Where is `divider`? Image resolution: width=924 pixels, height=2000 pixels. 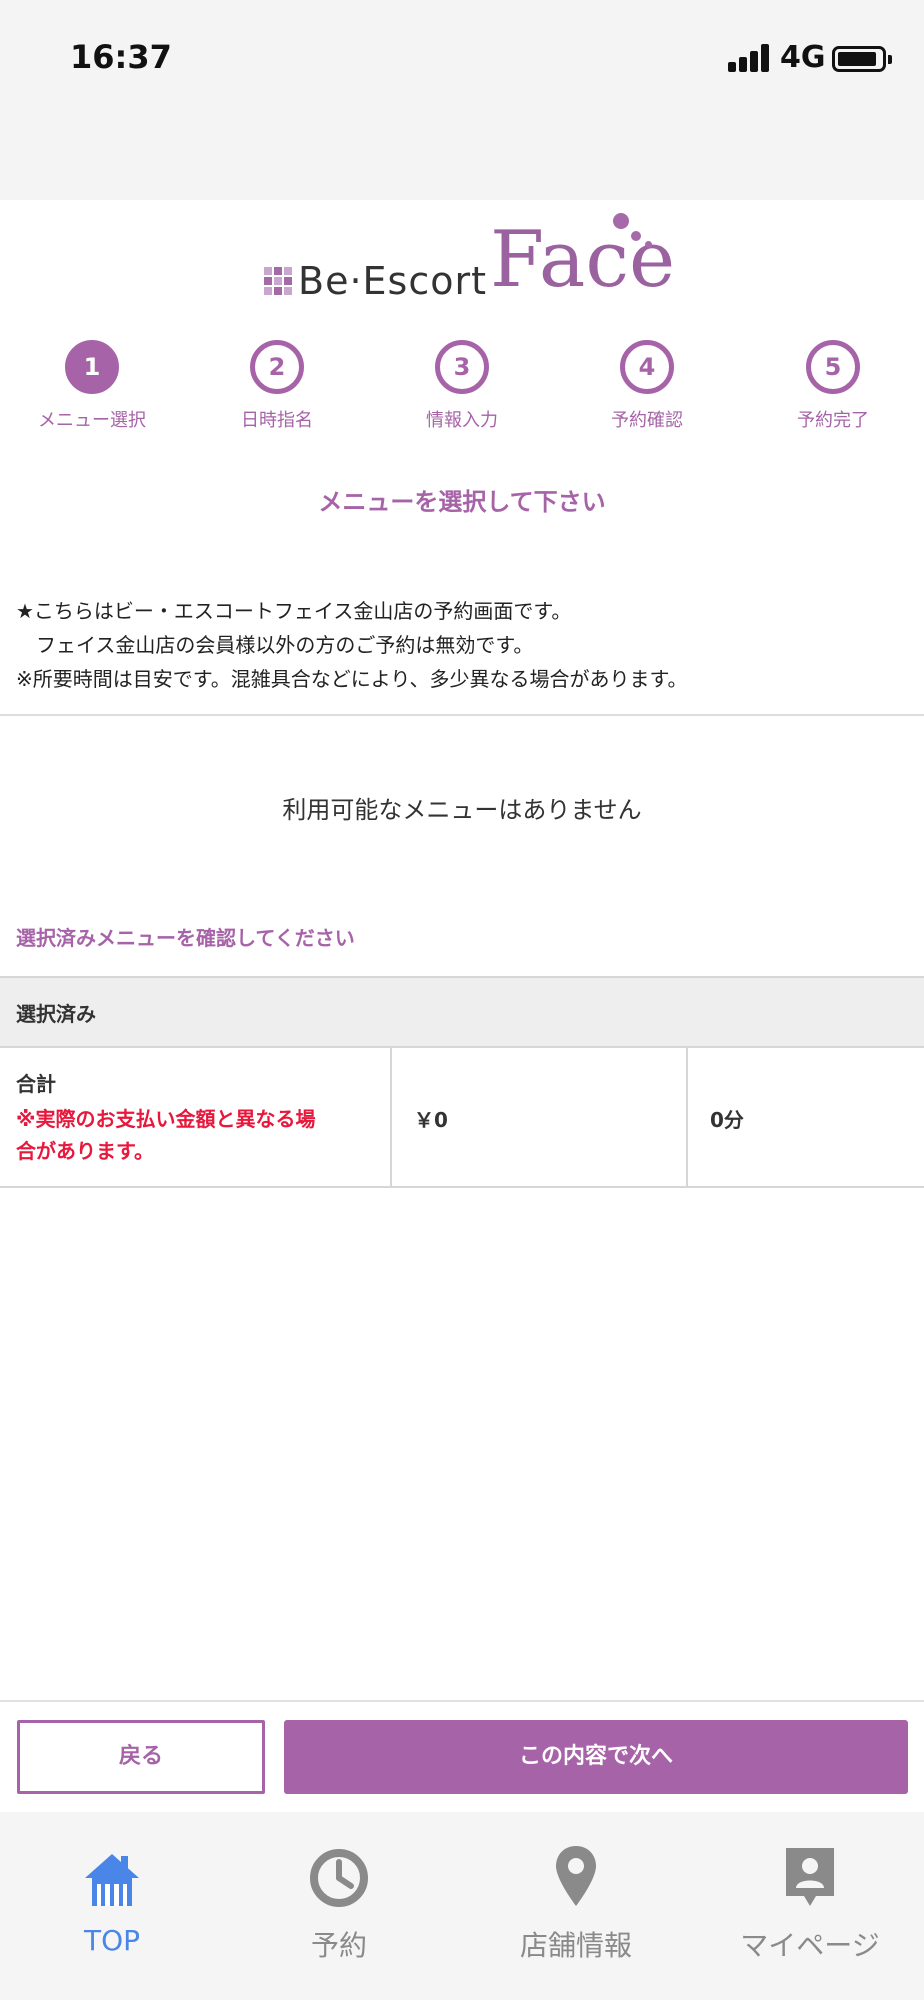
divider is located at coordinates (462, 715).